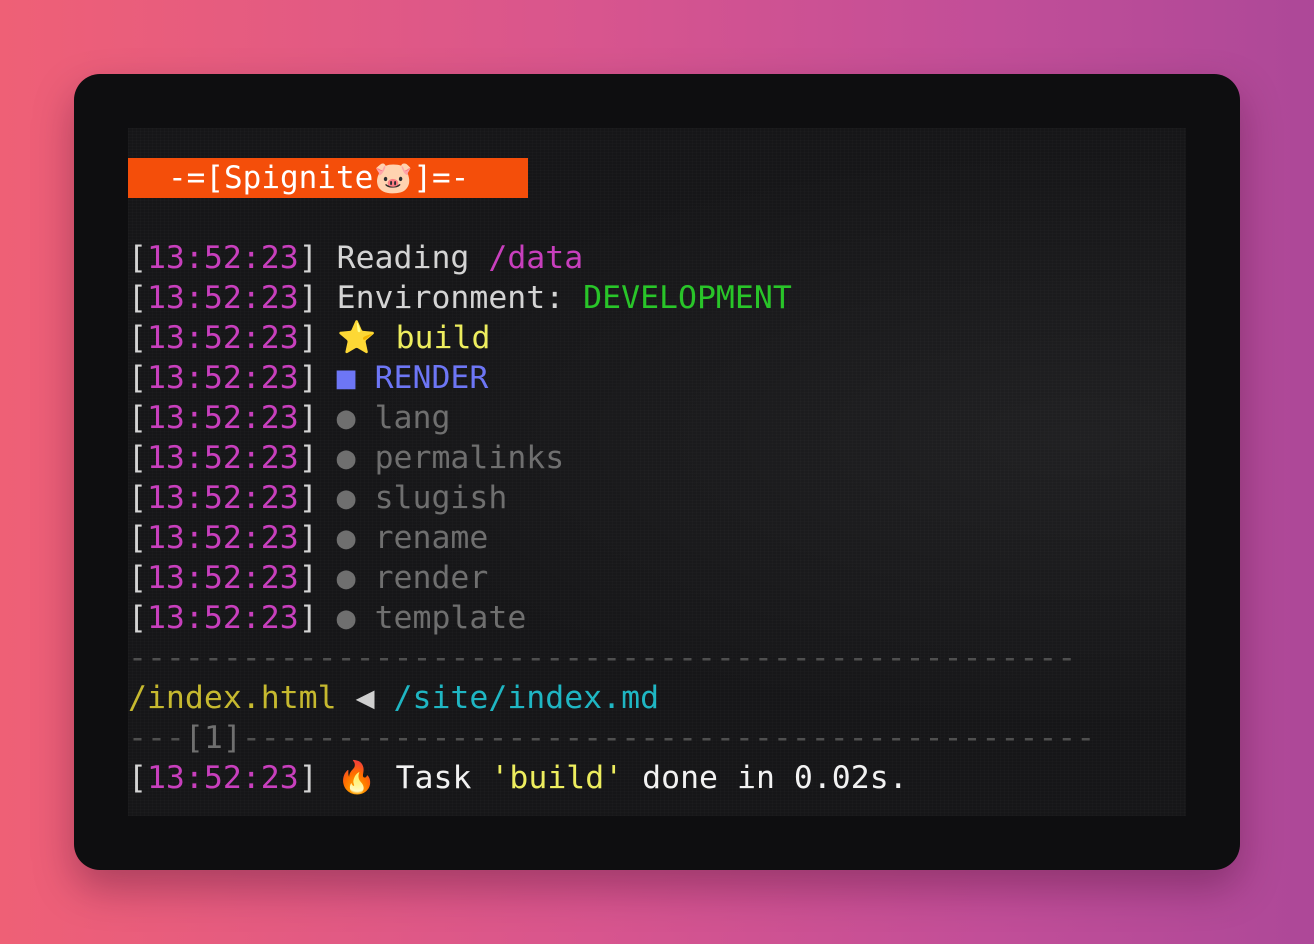  What do you see at coordinates (365, 698) in the screenshot?
I see `arrow-left-icon: ◀` at bounding box center [365, 698].